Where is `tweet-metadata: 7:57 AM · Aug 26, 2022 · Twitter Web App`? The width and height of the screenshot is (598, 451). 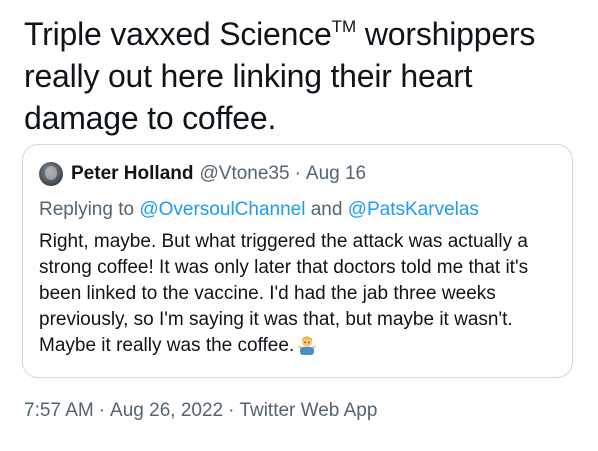 tweet-metadata: 7:57 AM · Aug 26, 2022 · Twitter Web App is located at coordinates (200, 411).